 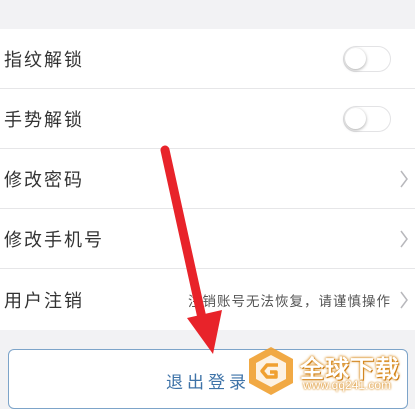 I want to click on change-phone-row: 修改手机号, so click(x=207, y=239).